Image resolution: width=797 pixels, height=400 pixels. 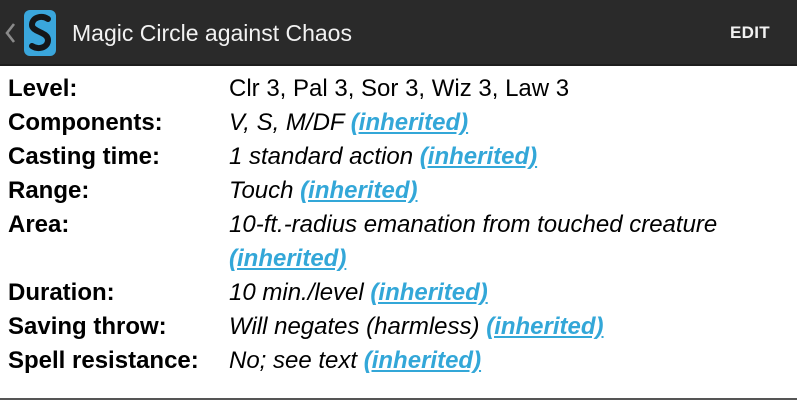 I want to click on casting-time-value-container: 1 standard action (inherited), so click(x=499, y=157).